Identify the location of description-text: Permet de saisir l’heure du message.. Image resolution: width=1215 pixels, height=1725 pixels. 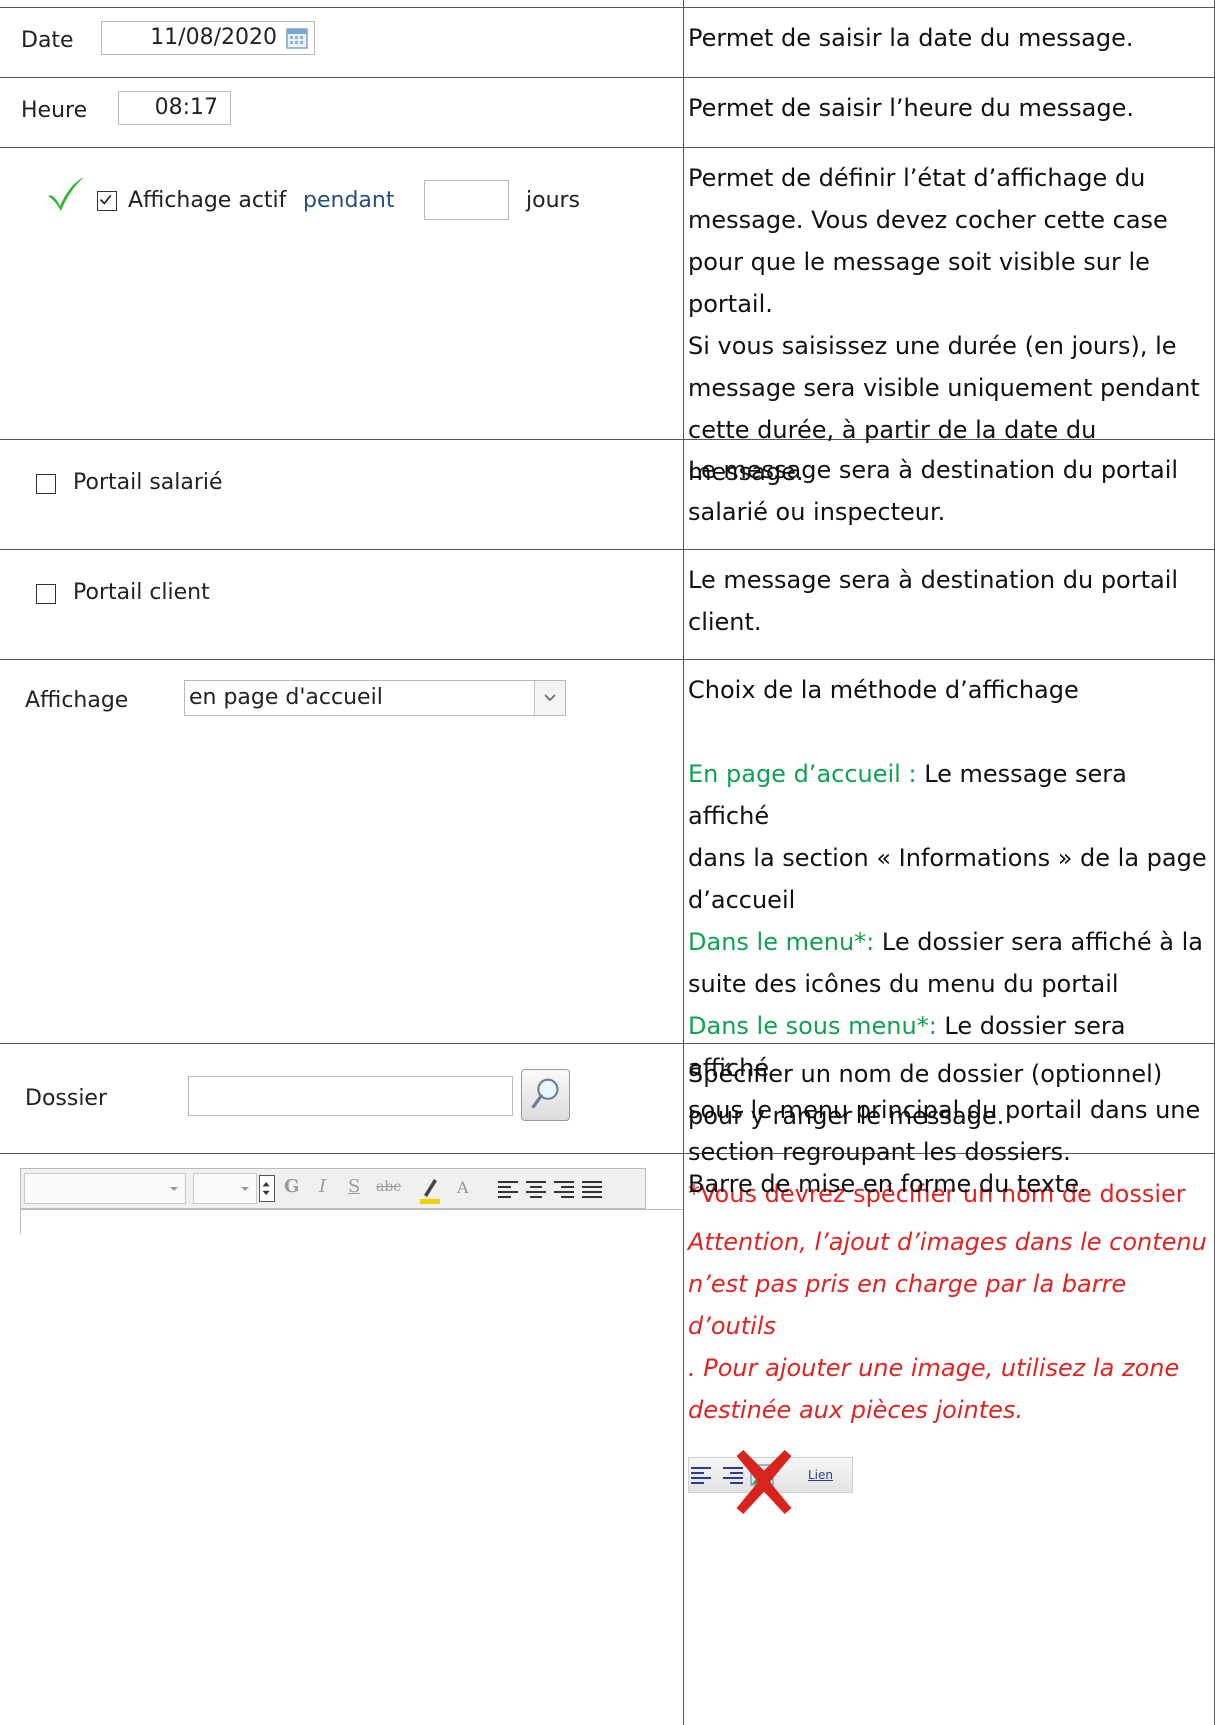
(911, 108).